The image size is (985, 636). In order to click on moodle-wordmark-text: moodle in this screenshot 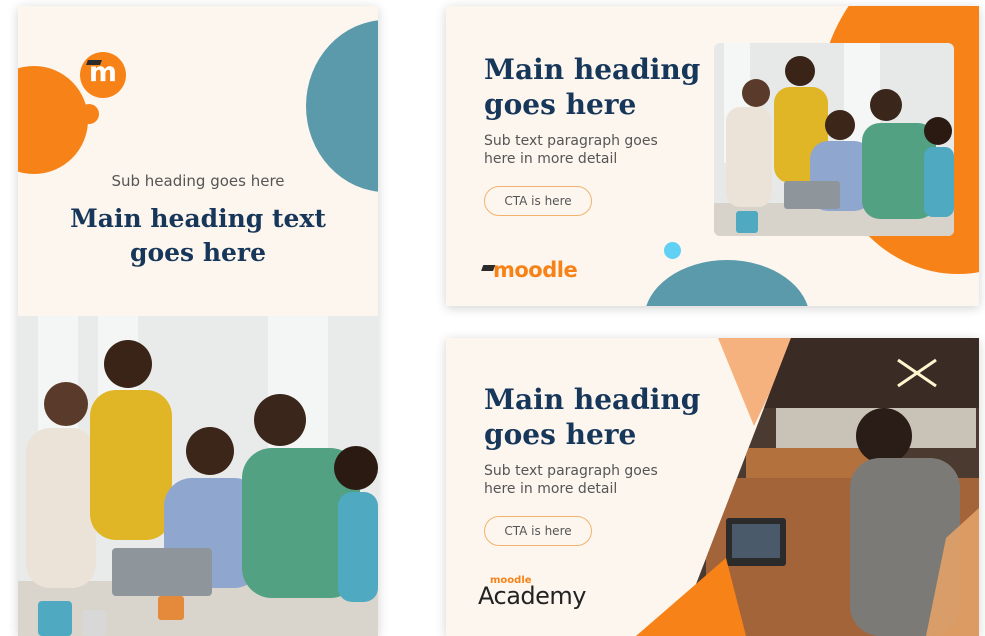, I will do `click(535, 270)`.